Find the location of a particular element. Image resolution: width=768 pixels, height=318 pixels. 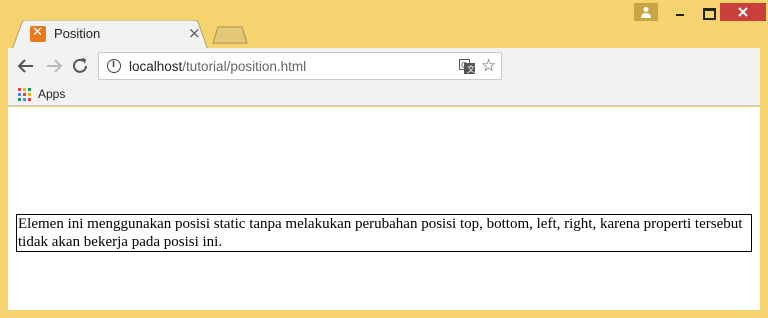

close-window-button is located at coordinates (743, 12).